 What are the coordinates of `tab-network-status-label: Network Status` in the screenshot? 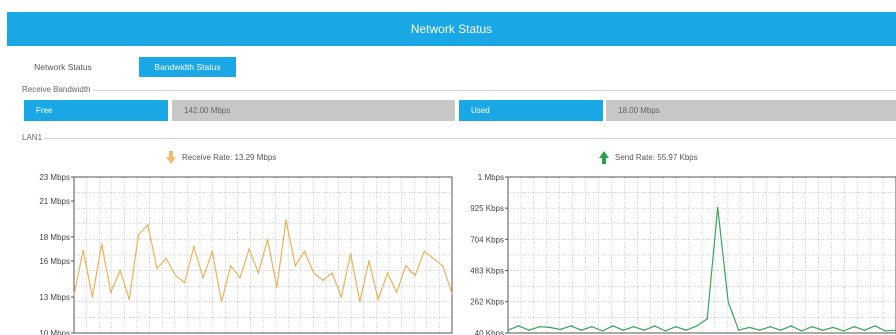 It's located at (63, 67).